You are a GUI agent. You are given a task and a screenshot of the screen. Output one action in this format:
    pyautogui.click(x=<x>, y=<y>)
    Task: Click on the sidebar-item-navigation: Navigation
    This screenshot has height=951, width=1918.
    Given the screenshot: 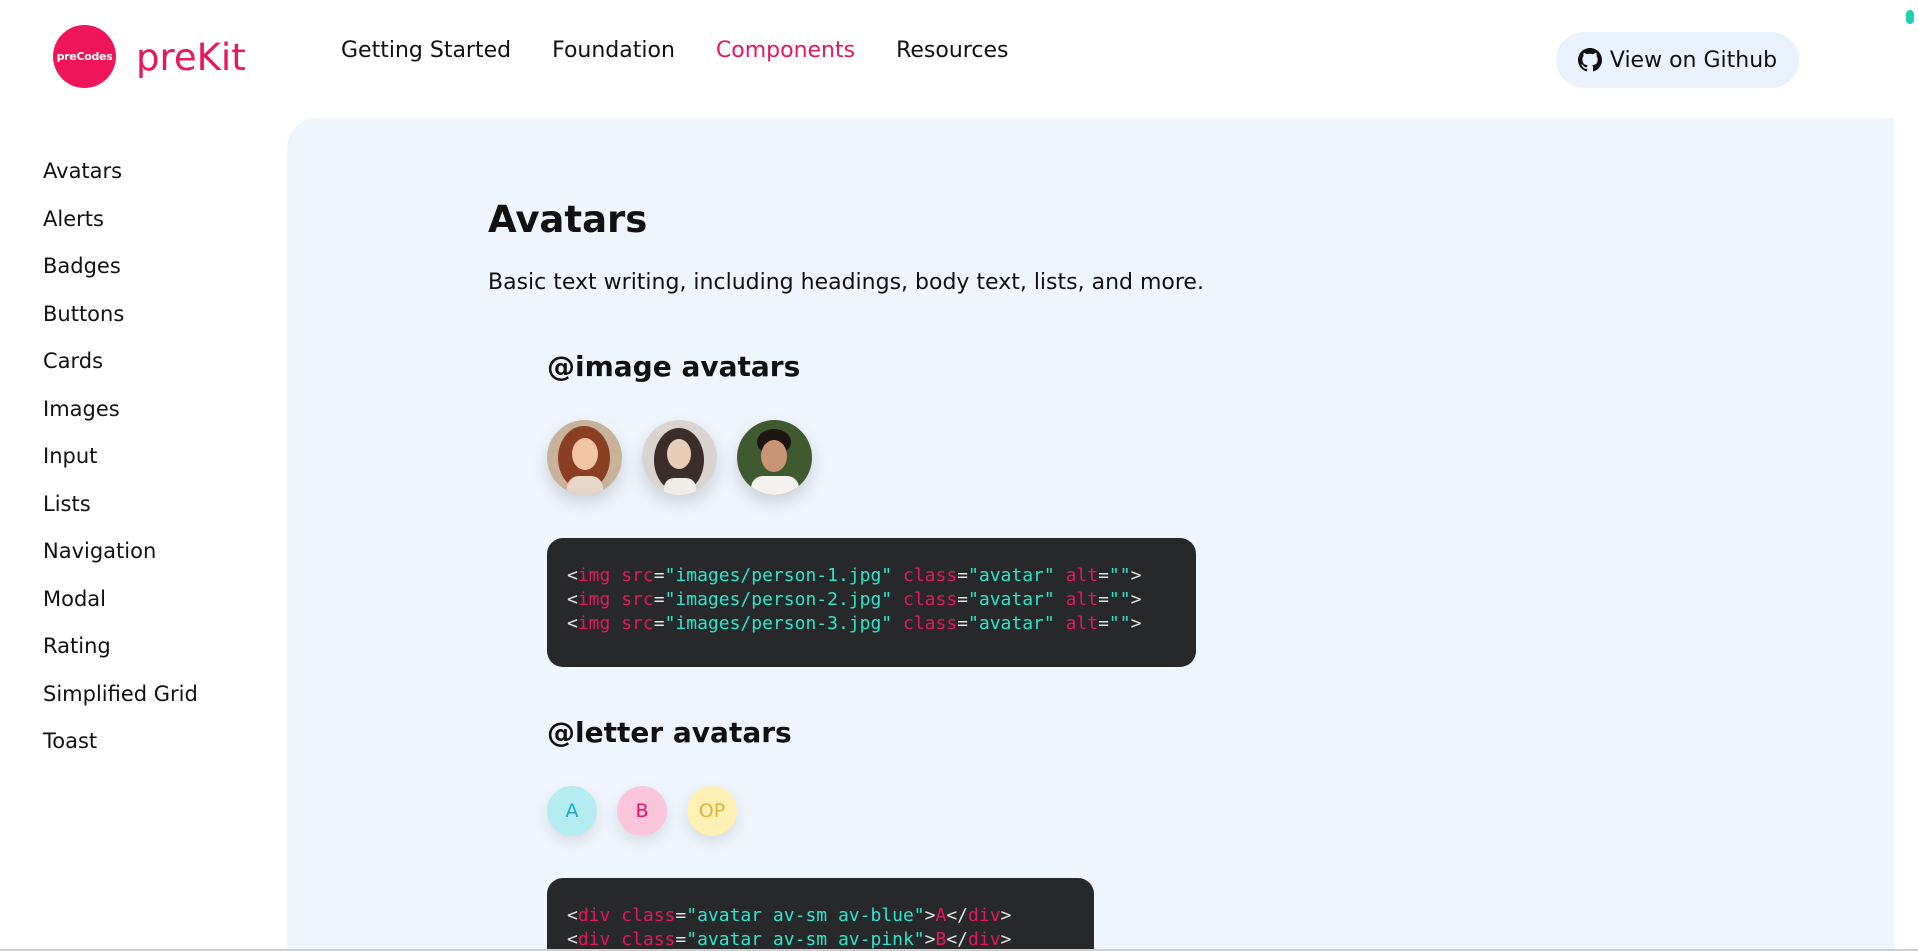 What is the action you would take?
    pyautogui.click(x=158, y=560)
    